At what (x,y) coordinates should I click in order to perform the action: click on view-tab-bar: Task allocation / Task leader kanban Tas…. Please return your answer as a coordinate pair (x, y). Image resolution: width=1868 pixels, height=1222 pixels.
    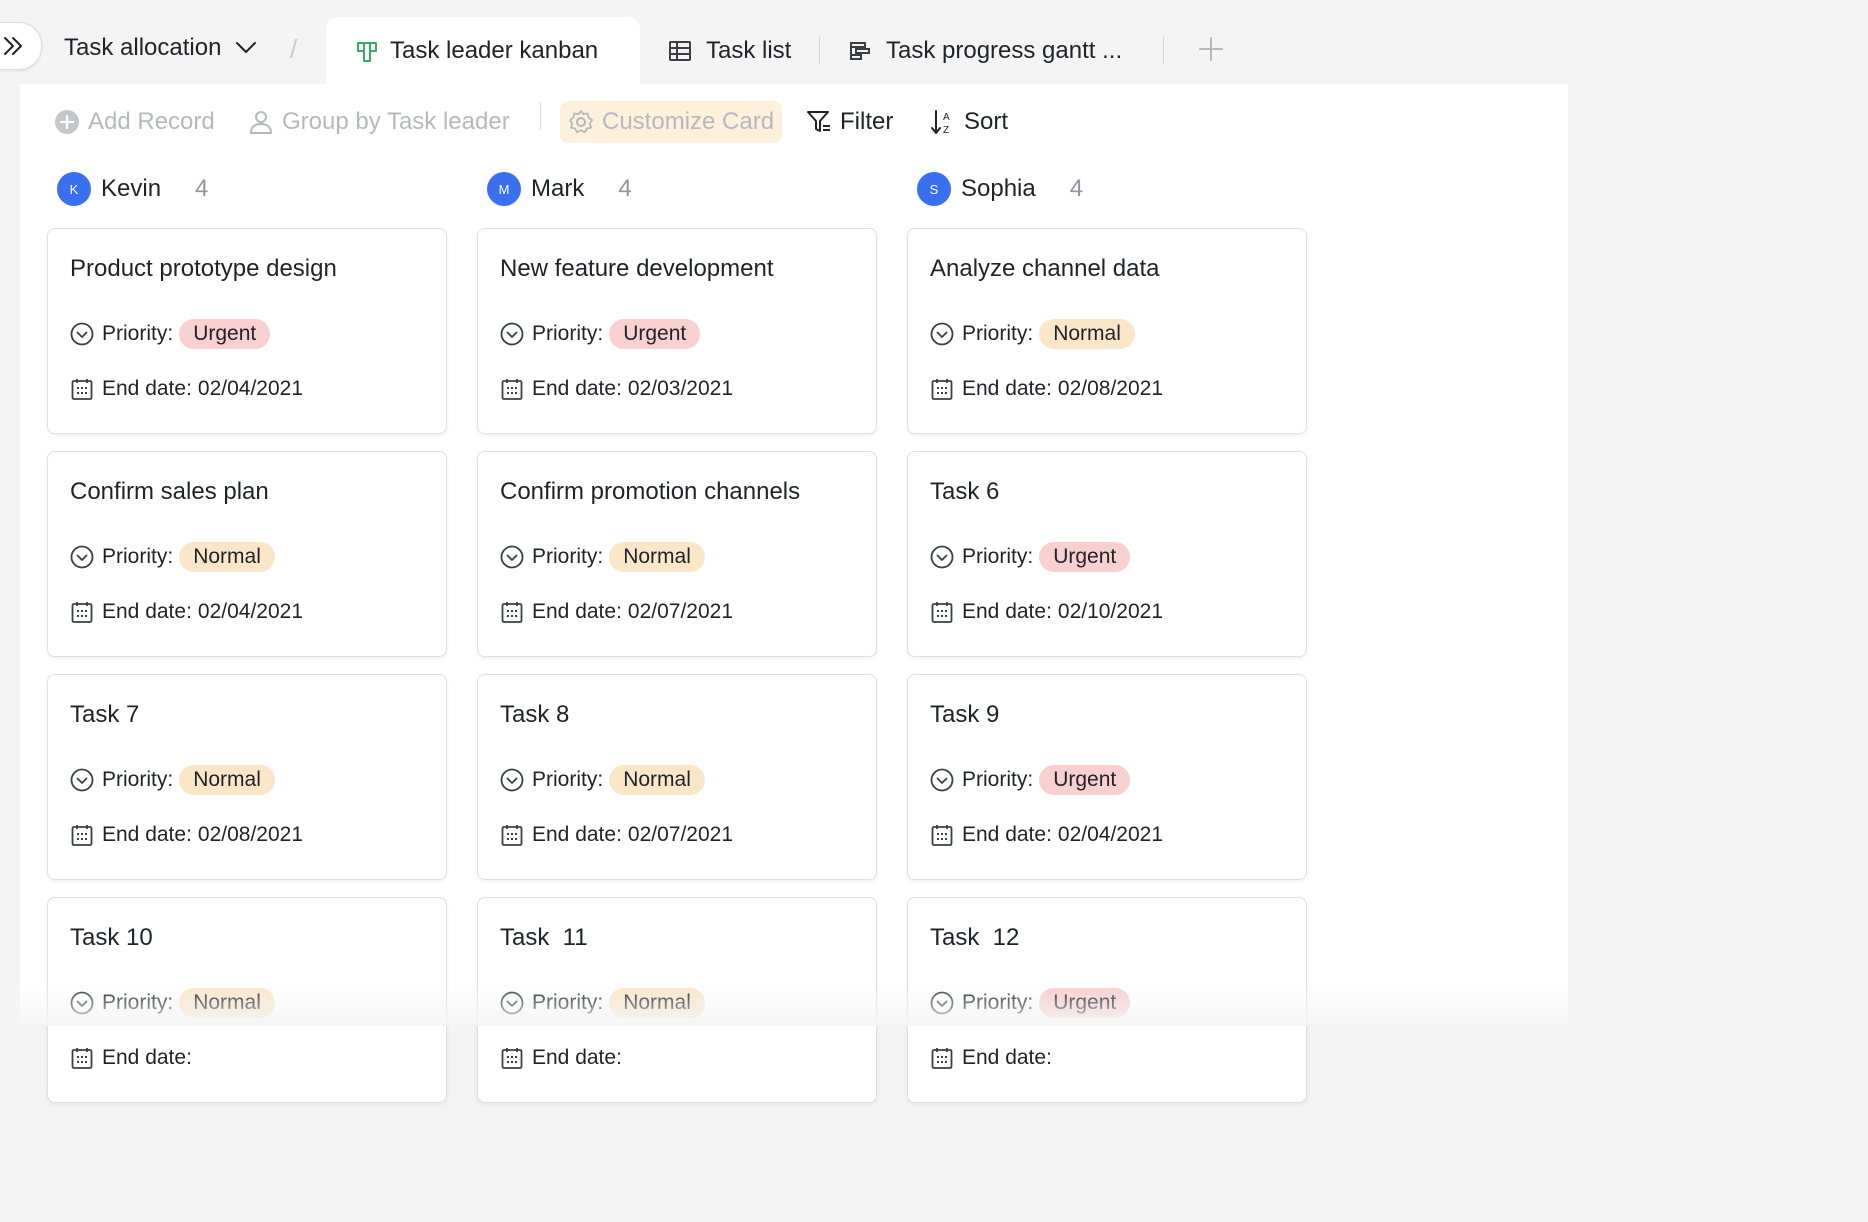
    Looking at the image, I should click on (784, 42).